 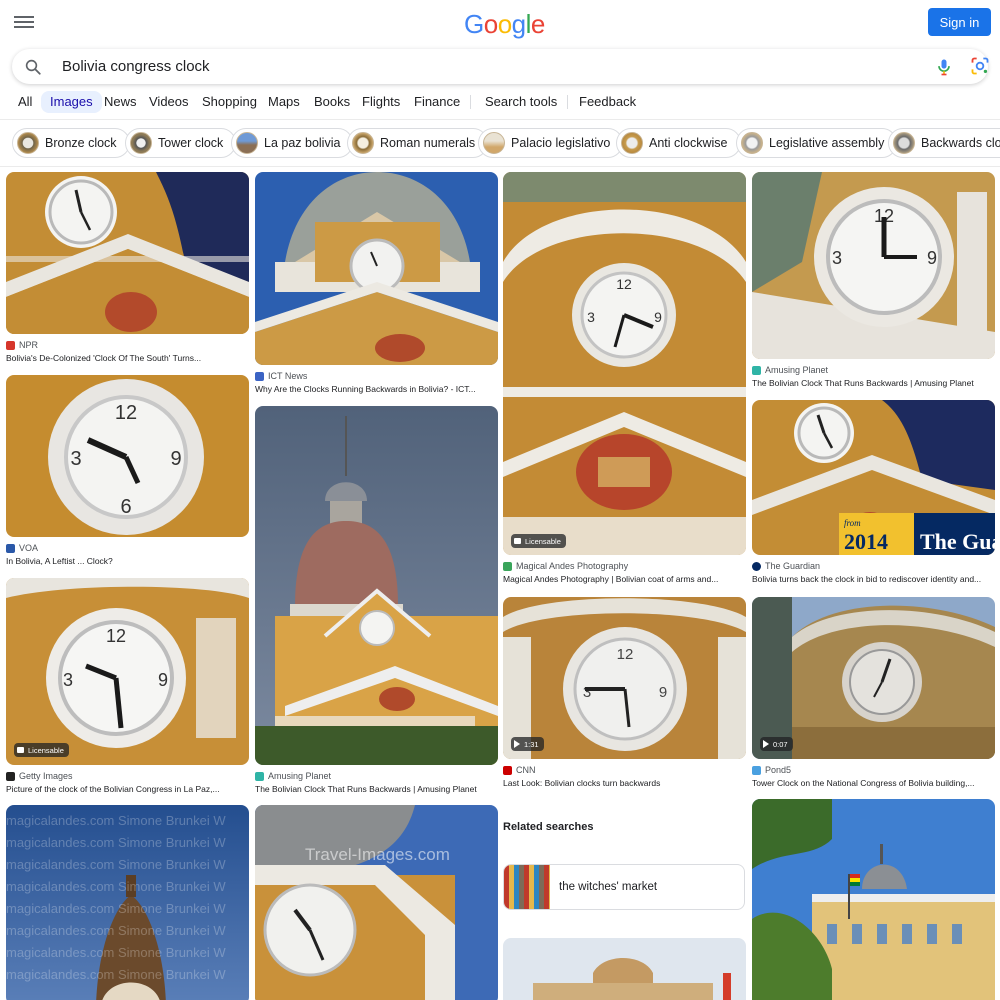 What do you see at coordinates (127, 561) in the screenshot?
I see `result-caption: In Bolivia, A Leftist ... Clock?` at bounding box center [127, 561].